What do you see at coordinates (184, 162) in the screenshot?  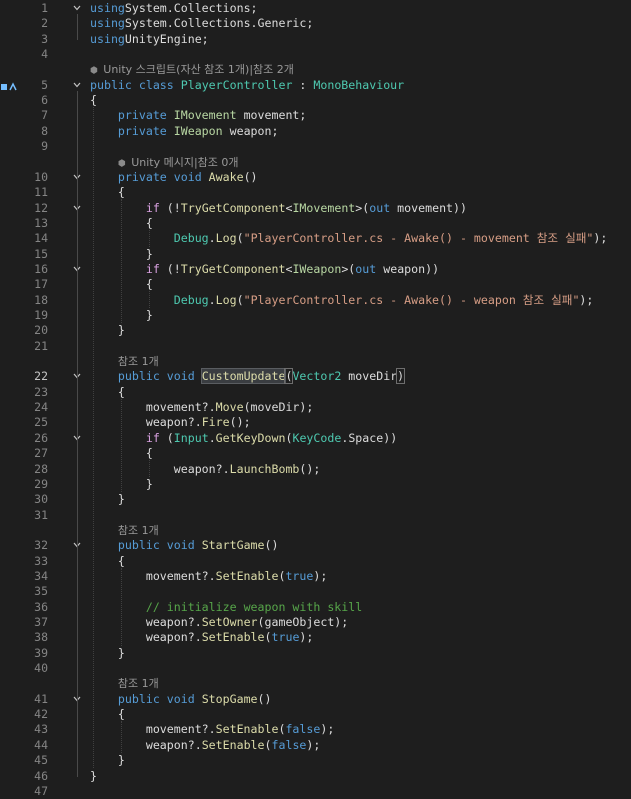 I see `codelens-label: Unity 메시지|참조 0개` at bounding box center [184, 162].